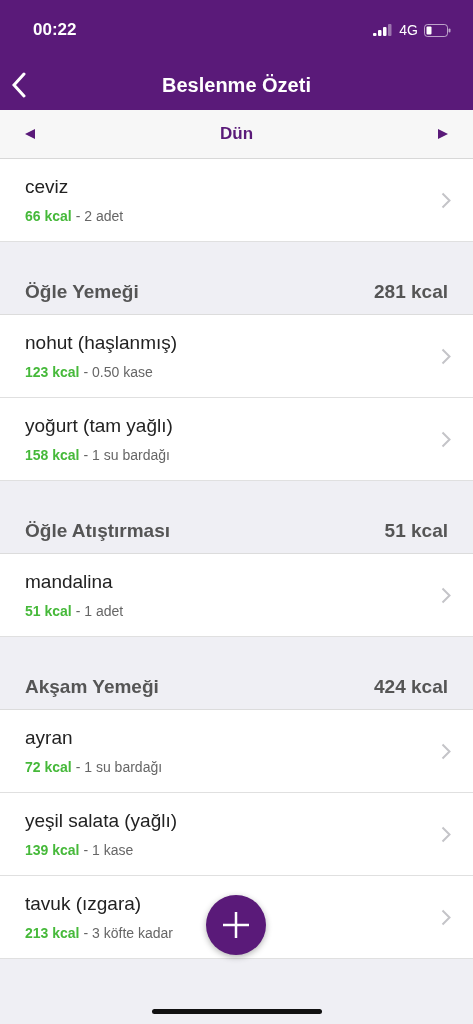 This screenshot has width=473, height=1024. I want to click on food-row: tavuk (ızgara) 213 kcal - 3 köfte kadar, so click(236, 917).